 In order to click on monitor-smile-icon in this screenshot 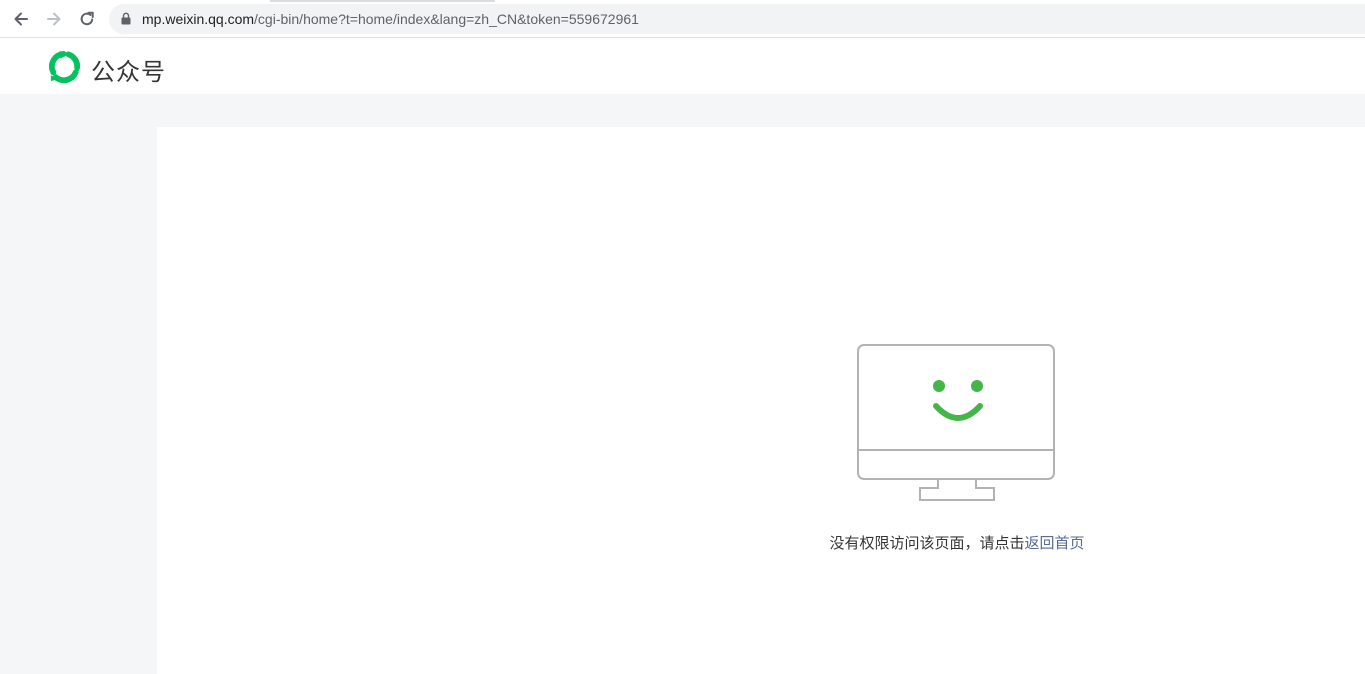, I will do `click(956, 422)`.